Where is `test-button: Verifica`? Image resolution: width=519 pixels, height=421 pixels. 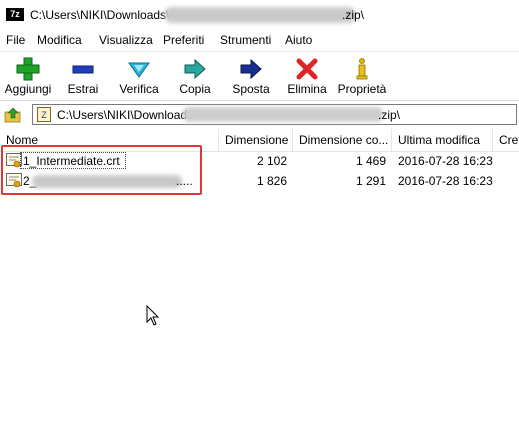
test-button: Verifica is located at coordinates (139, 76).